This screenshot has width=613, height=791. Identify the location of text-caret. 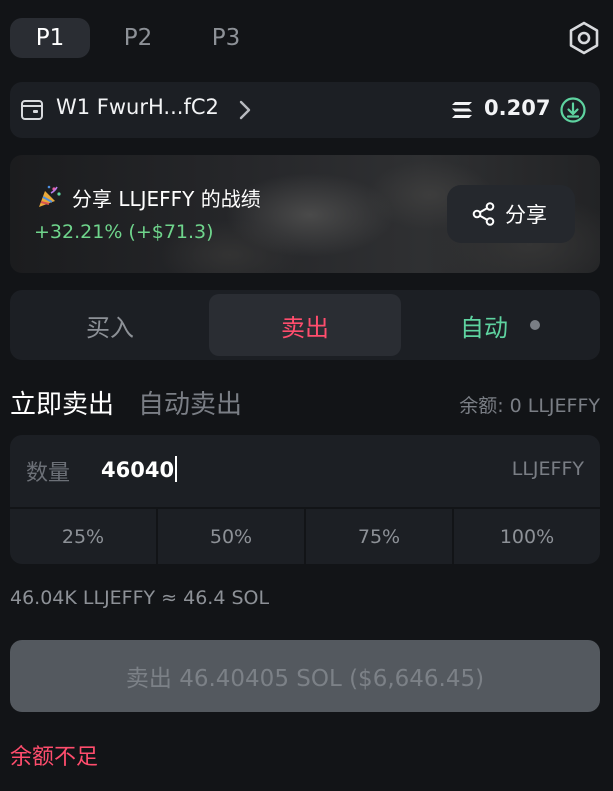
(176, 469).